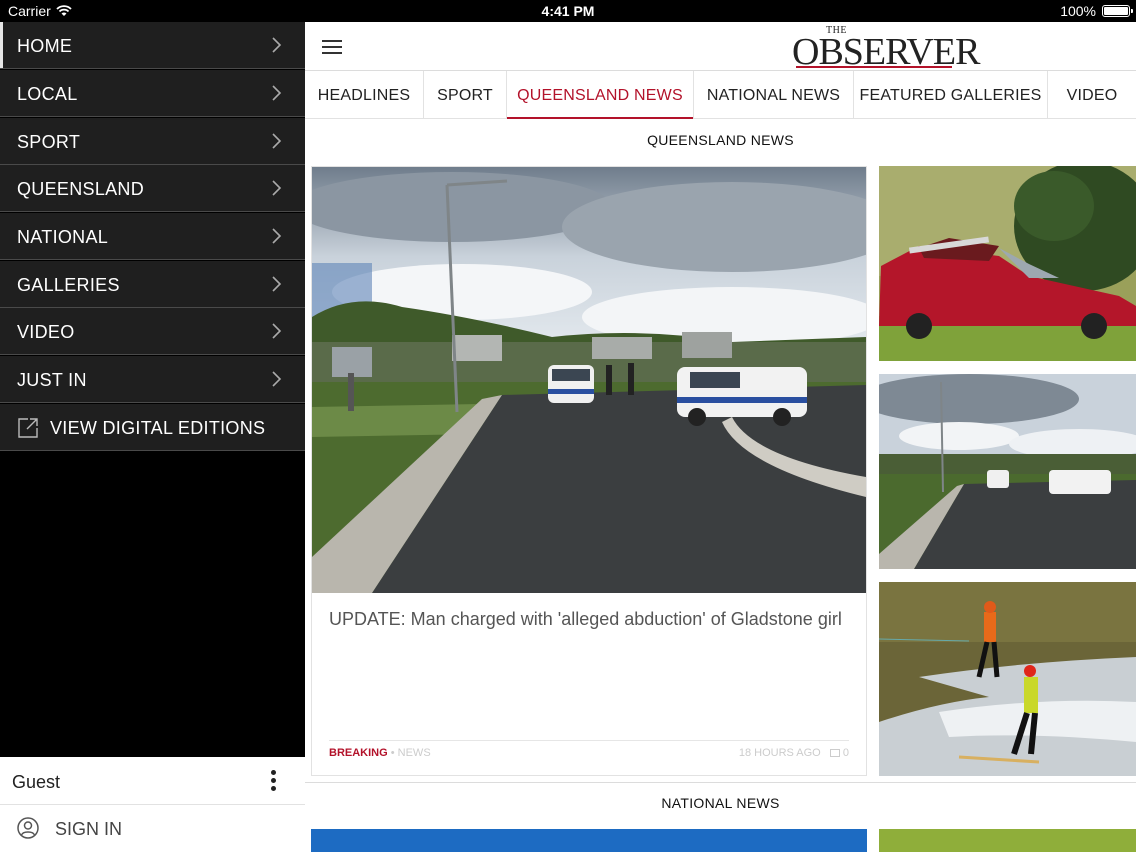 This screenshot has width=1136, height=852. I want to click on logo-underline, so click(874, 67).